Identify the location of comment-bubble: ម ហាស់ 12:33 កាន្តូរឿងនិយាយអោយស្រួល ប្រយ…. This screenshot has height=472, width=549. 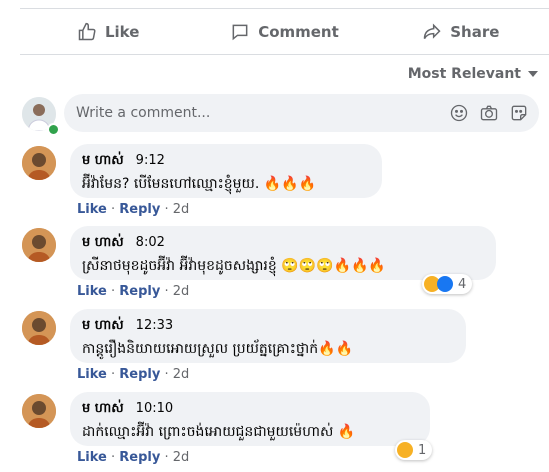
(268, 336).